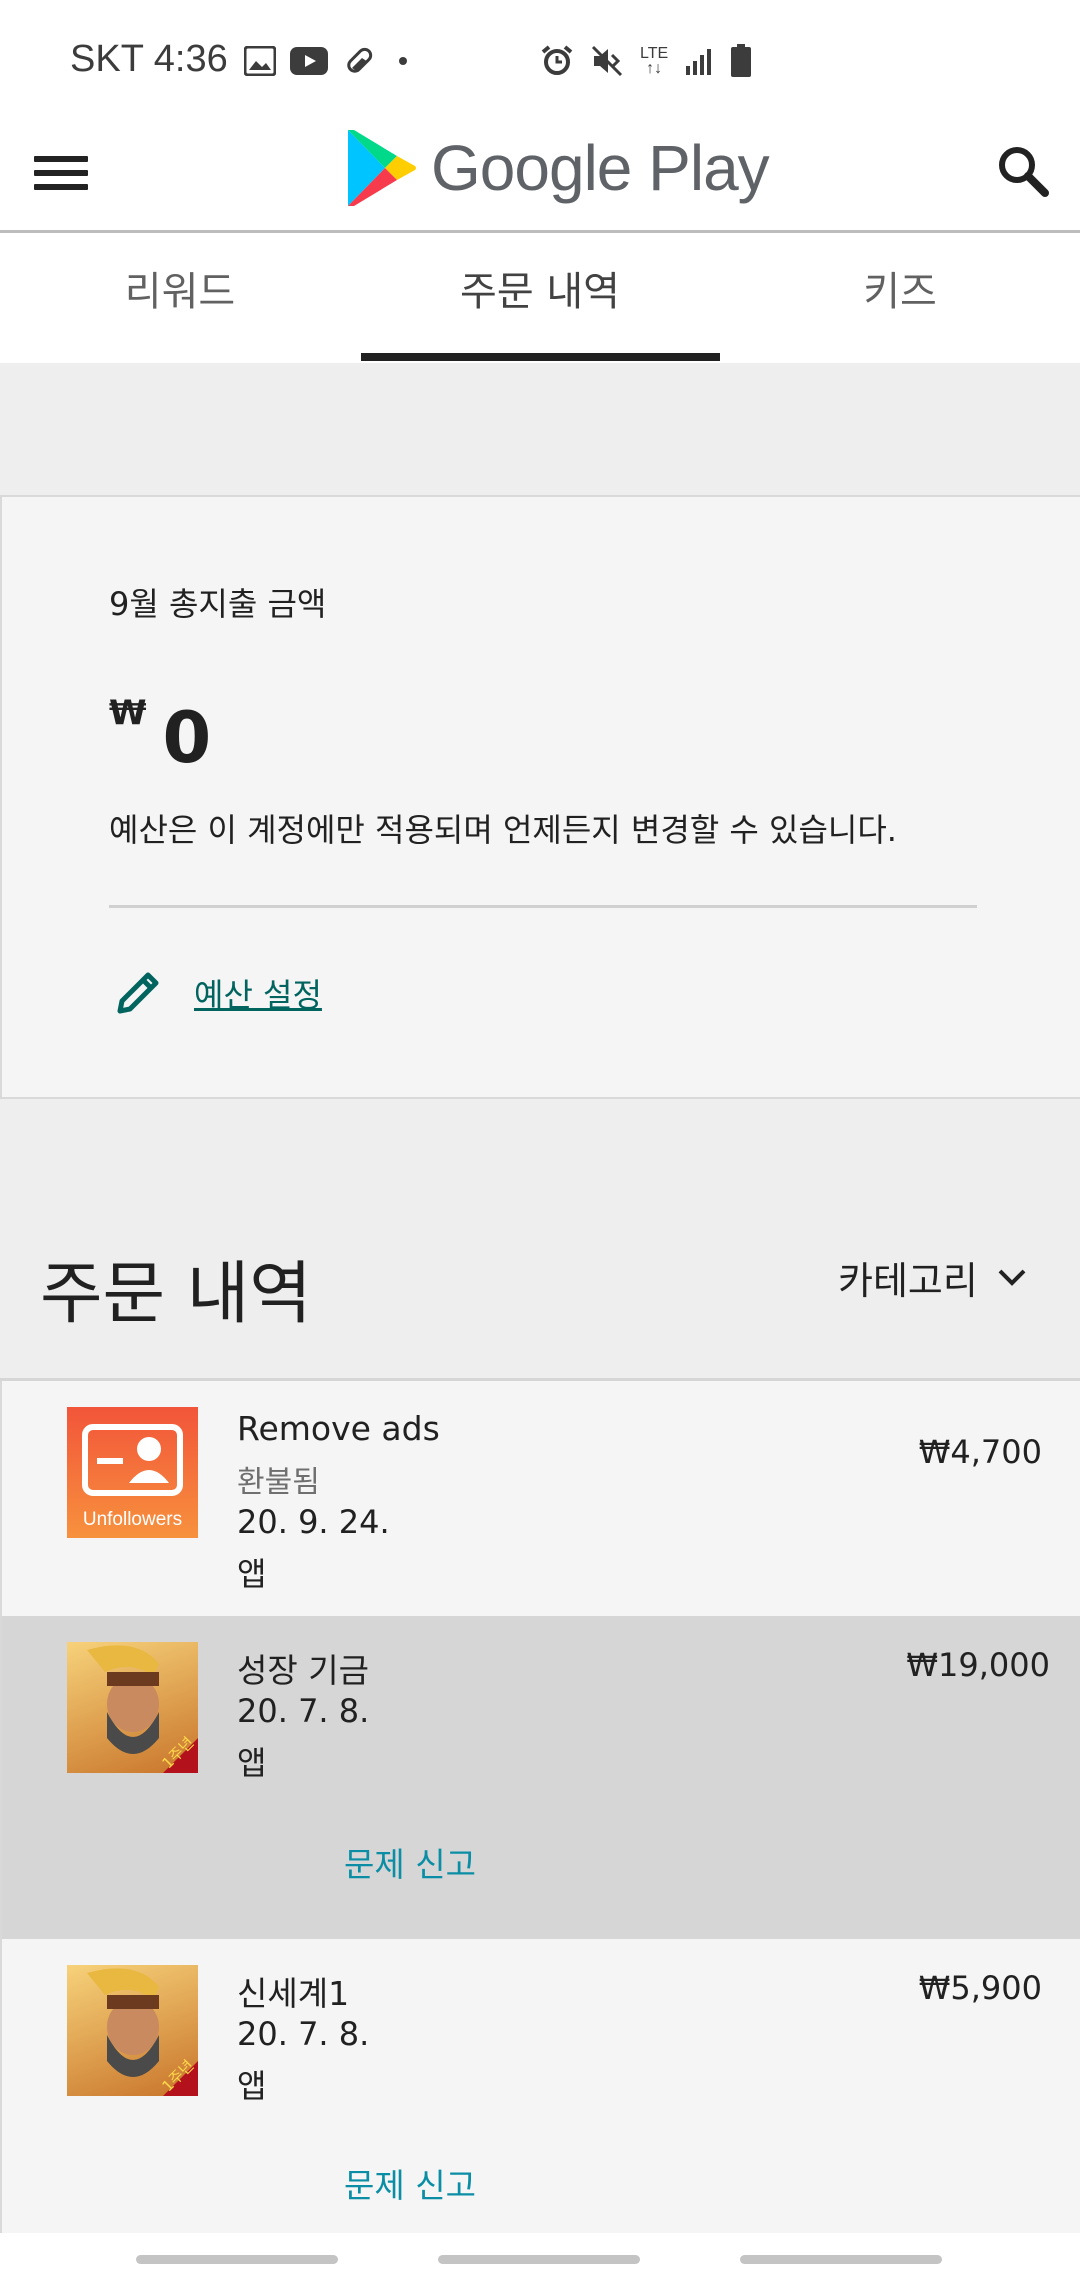 Image resolution: width=1080 pixels, height=2280 pixels. Describe the element at coordinates (540, 357) in the screenshot. I see `active-tab-indicator` at that location.